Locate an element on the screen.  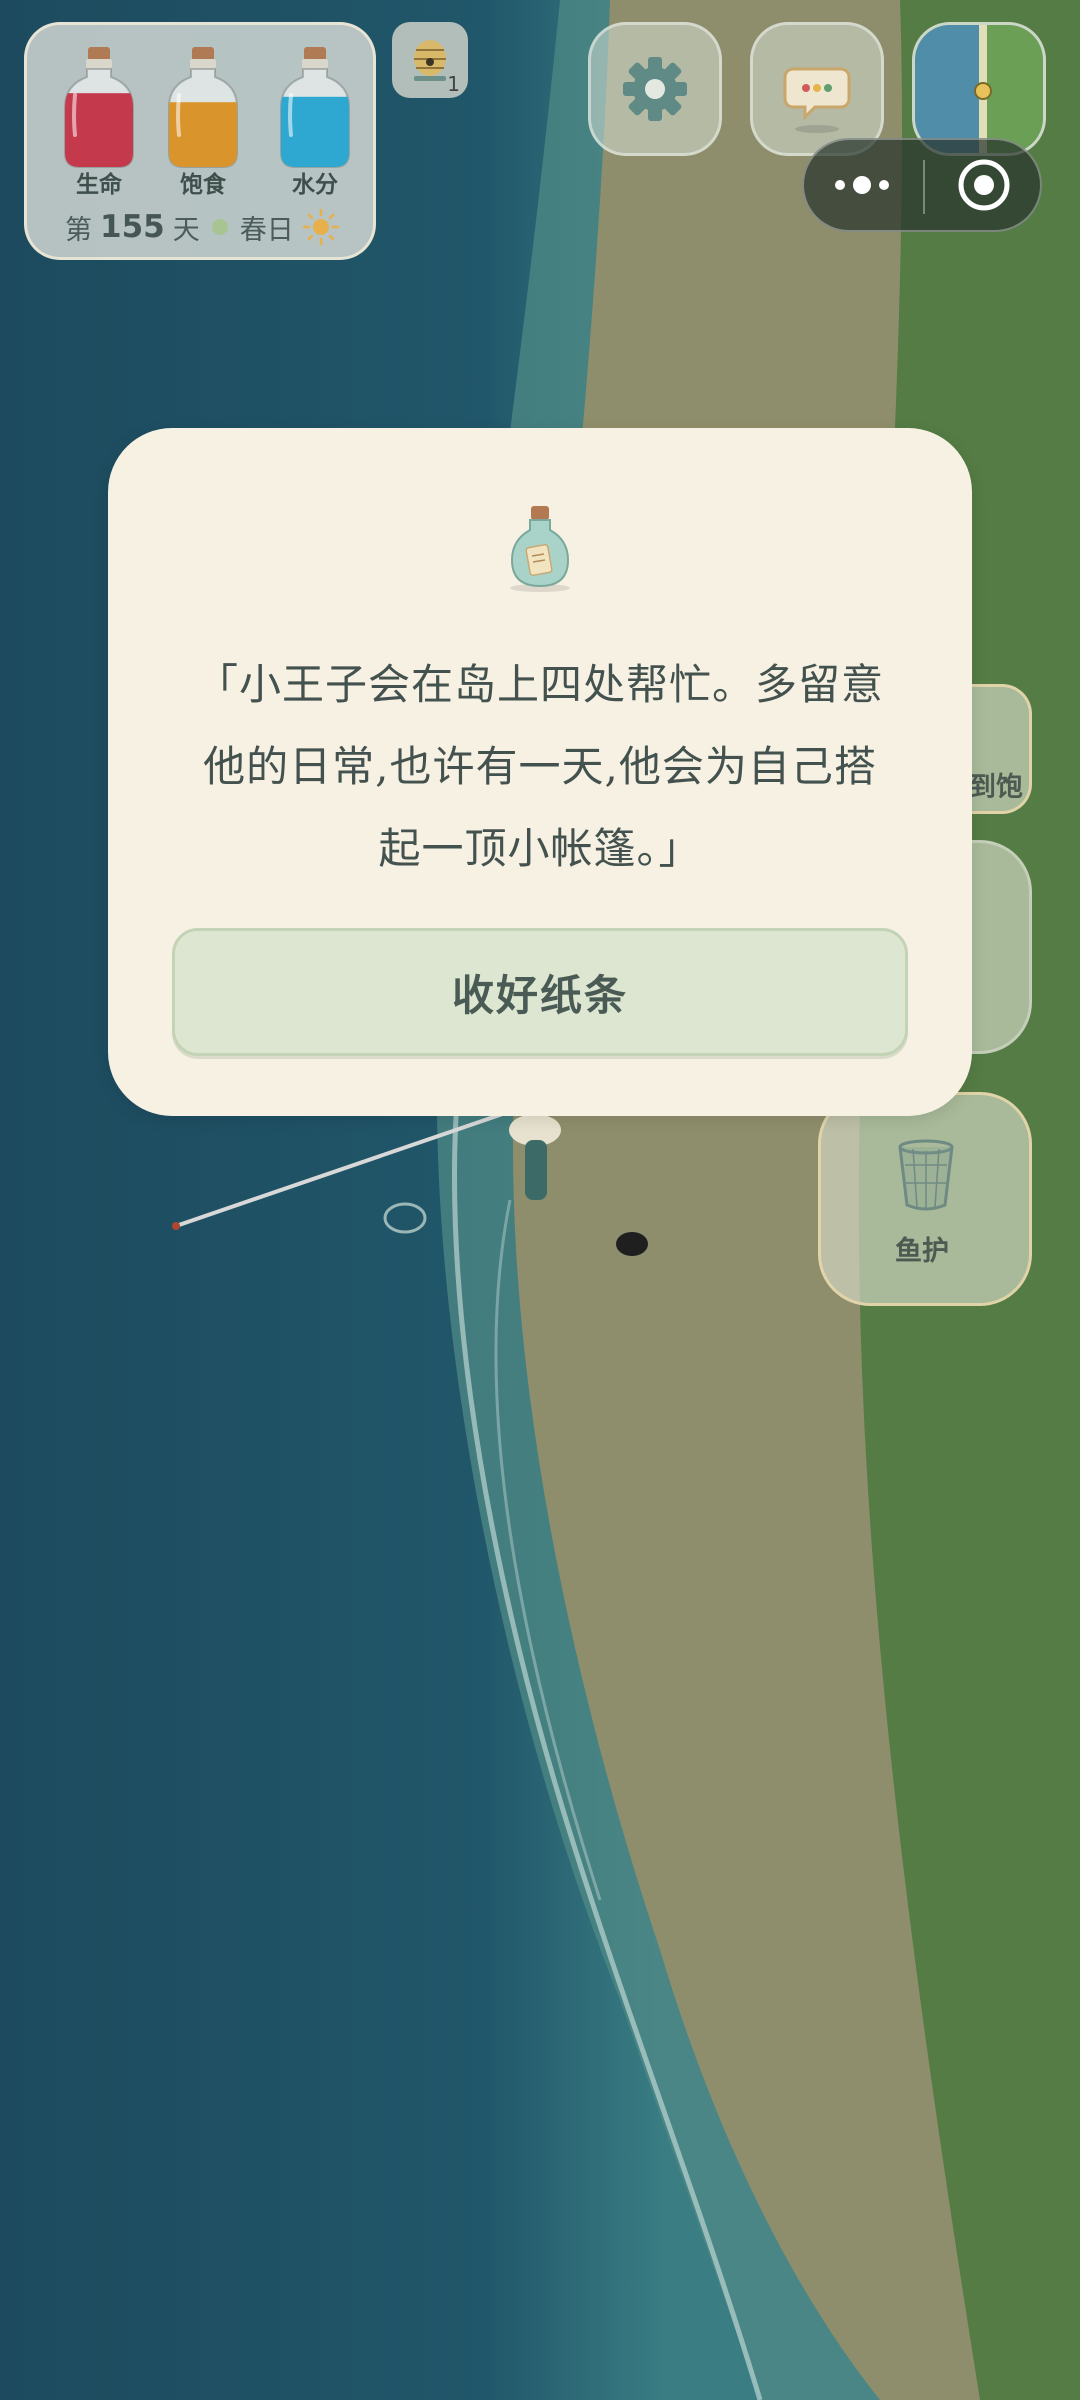
dialog-message-line-2: 他的日常,也许有一天,他会为自己搭 is located at coordinates (540, 766).